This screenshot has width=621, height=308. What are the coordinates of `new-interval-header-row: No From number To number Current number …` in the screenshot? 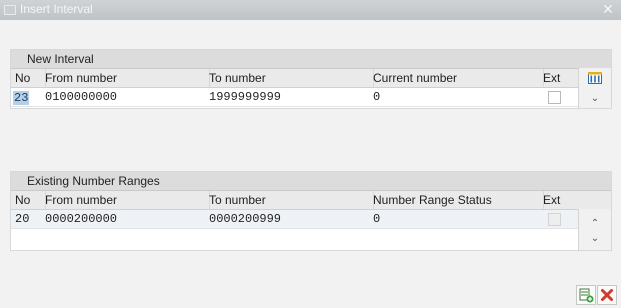 It's located at (311, 78).